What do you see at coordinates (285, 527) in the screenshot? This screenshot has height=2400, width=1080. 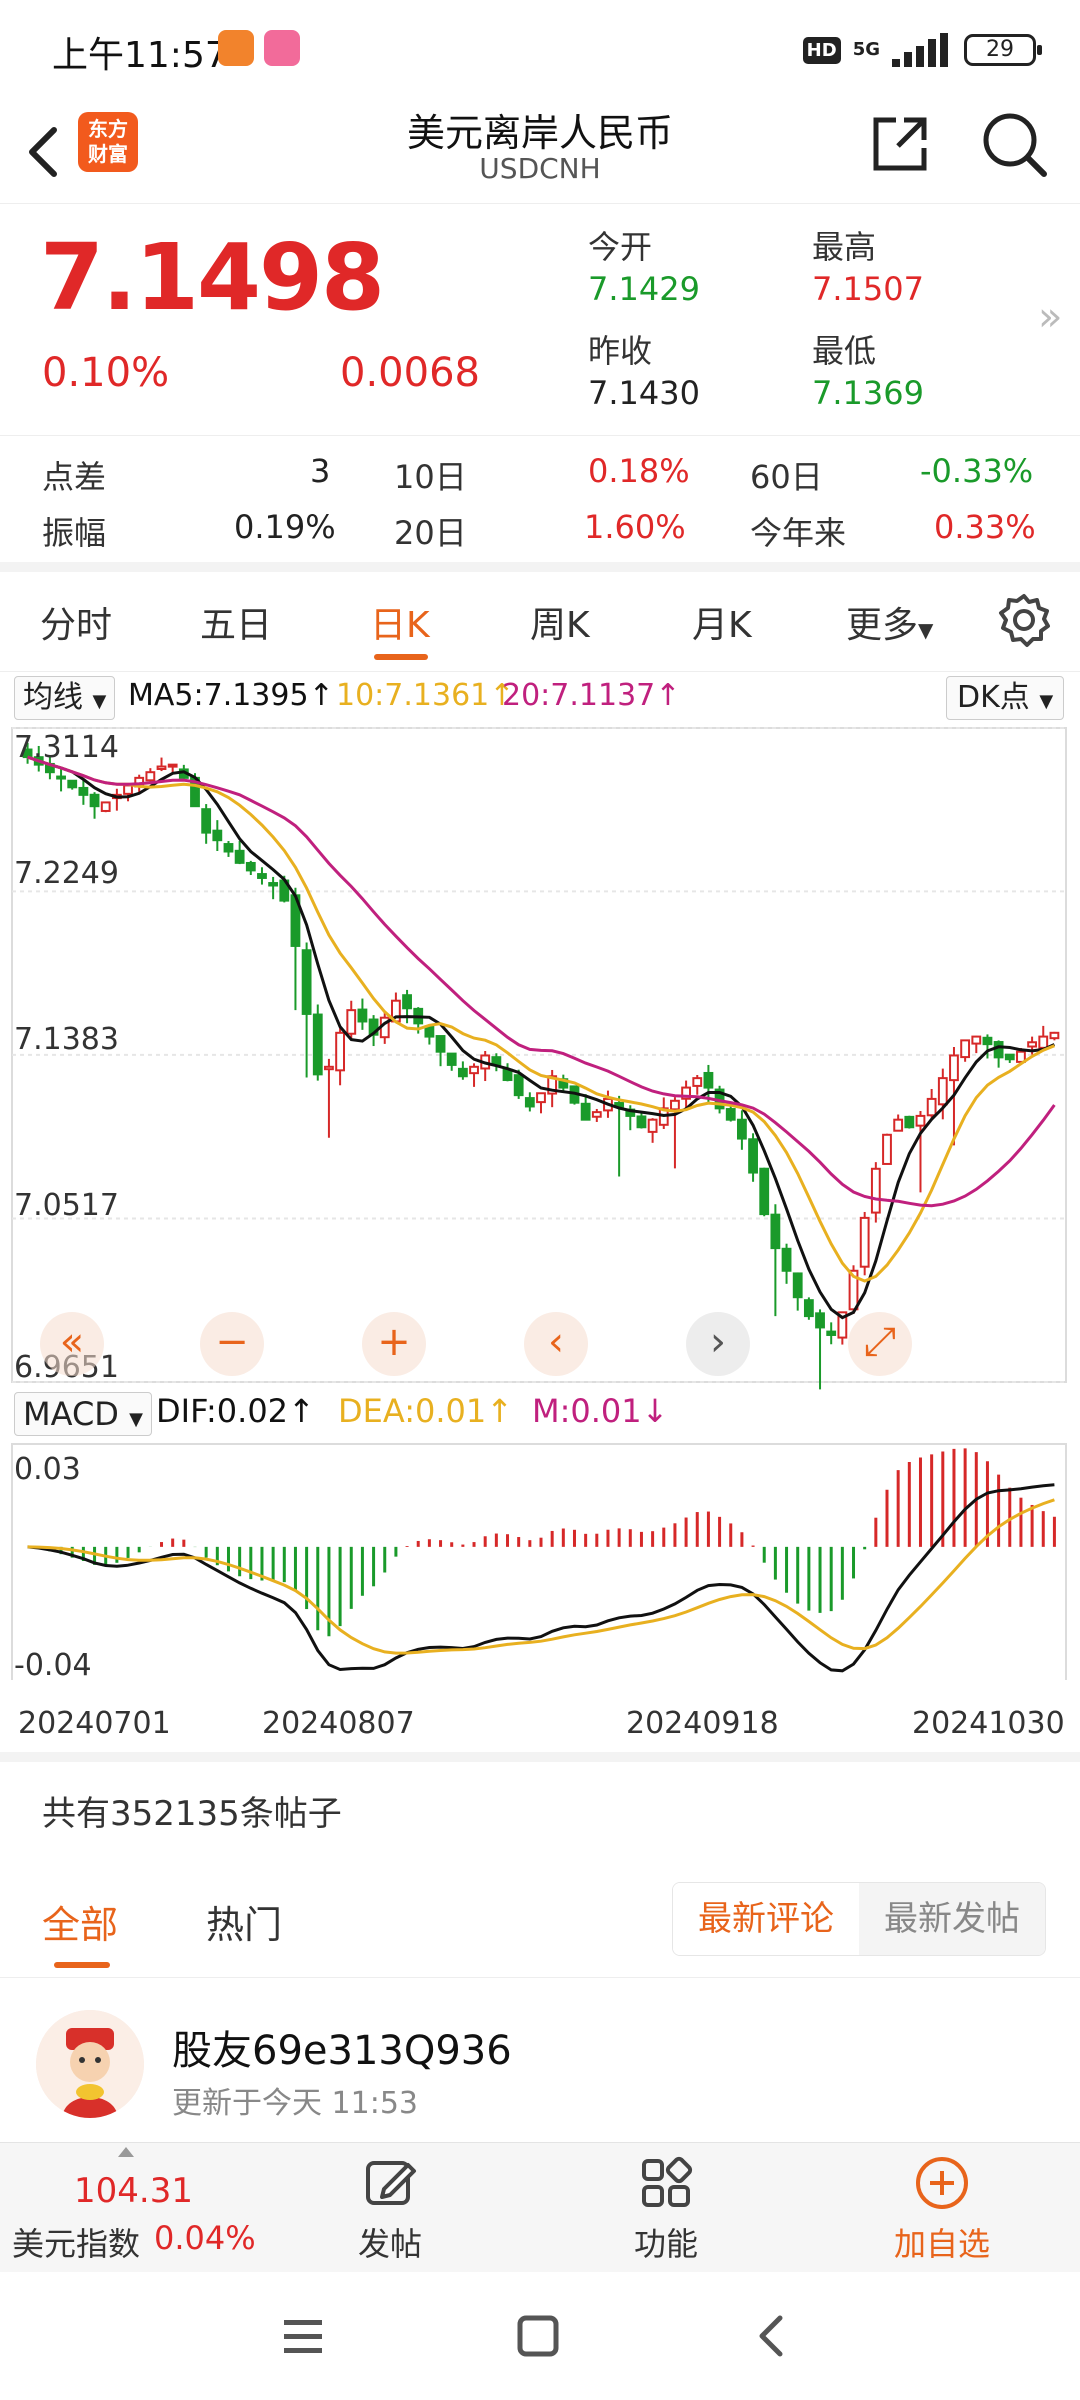 I see `amplitude-value: 0.19%` at bounding box center [285, 527].